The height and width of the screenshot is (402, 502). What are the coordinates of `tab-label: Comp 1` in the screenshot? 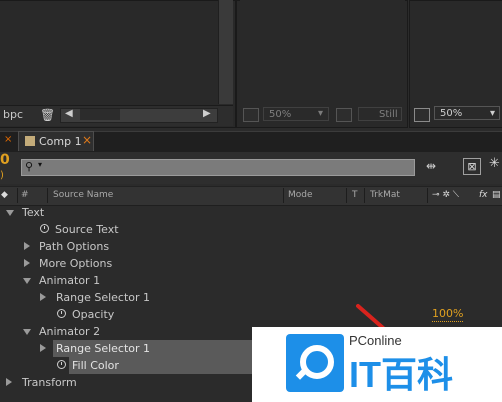 It's located at (60, 141).